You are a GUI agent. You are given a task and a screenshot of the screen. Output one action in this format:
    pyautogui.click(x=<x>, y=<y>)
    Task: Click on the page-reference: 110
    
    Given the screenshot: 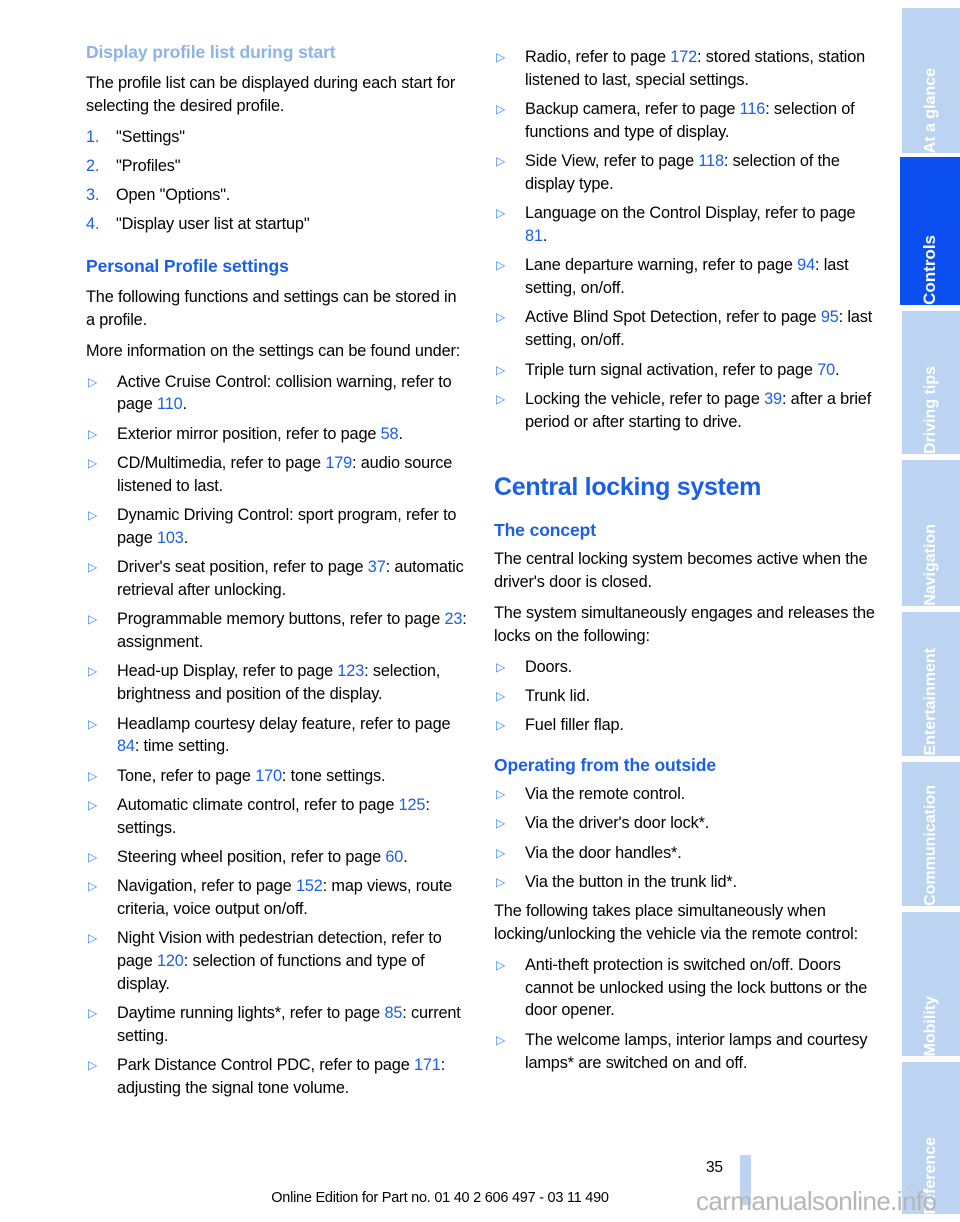 What is the action you would take?
    pyautogui.click(x=170, y=404)
    